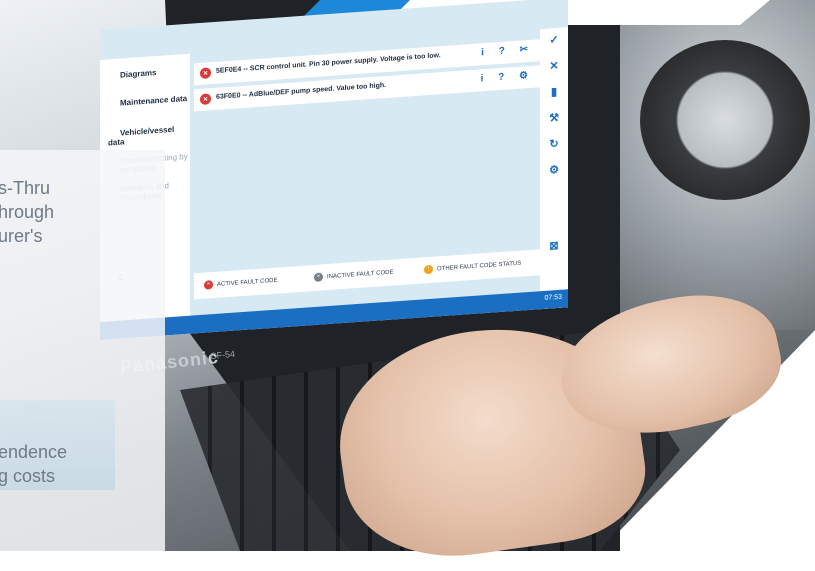 The height and width of the screenshot is (571, 815). Describe the element at coordinates (725, 120) in the screenshot. I see `truck-tire` at that location.